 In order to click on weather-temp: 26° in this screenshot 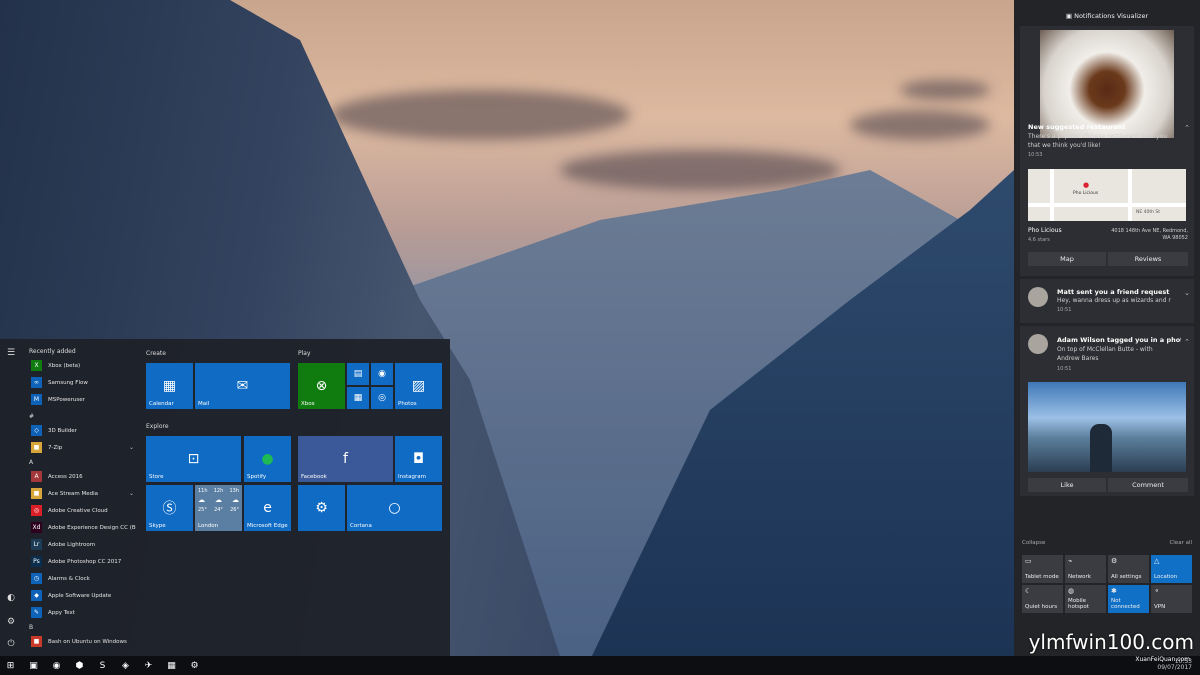, I will do `click(234, 510)`.